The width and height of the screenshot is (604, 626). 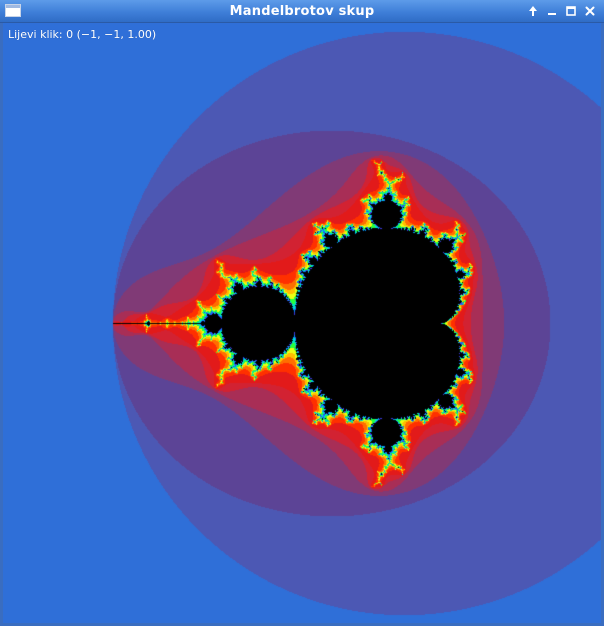 I want to click on window-title: Mandelbrotov skup, so click(x=302, y=11).